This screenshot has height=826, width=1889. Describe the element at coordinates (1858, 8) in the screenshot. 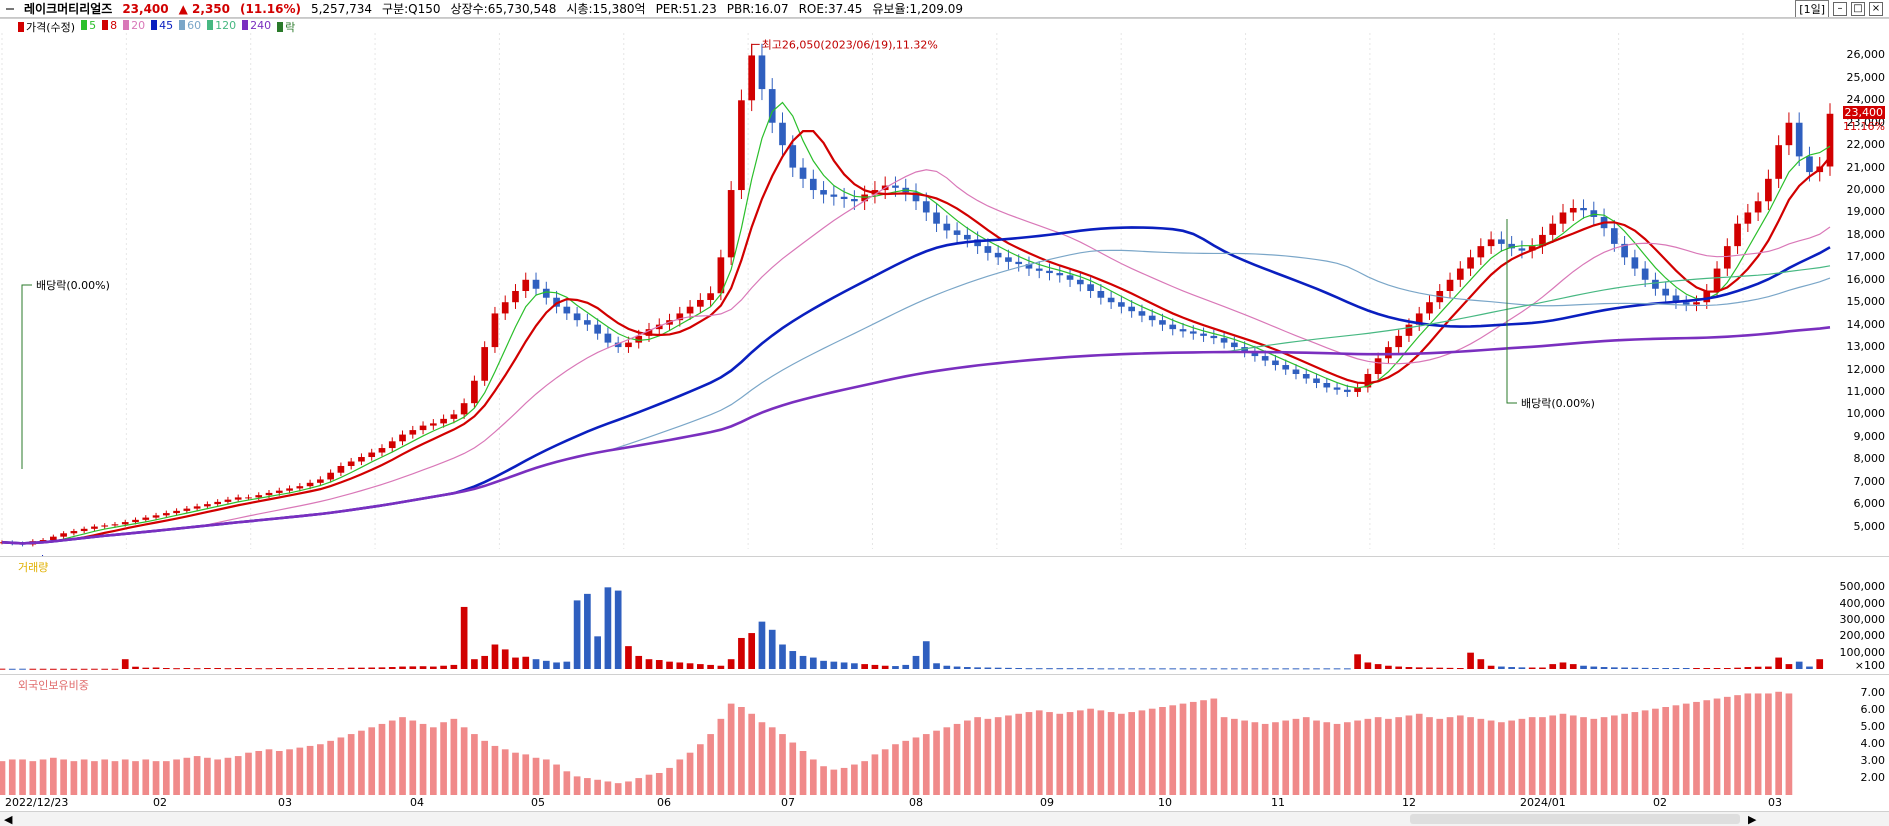

I see `restore-icon: □` at that location.